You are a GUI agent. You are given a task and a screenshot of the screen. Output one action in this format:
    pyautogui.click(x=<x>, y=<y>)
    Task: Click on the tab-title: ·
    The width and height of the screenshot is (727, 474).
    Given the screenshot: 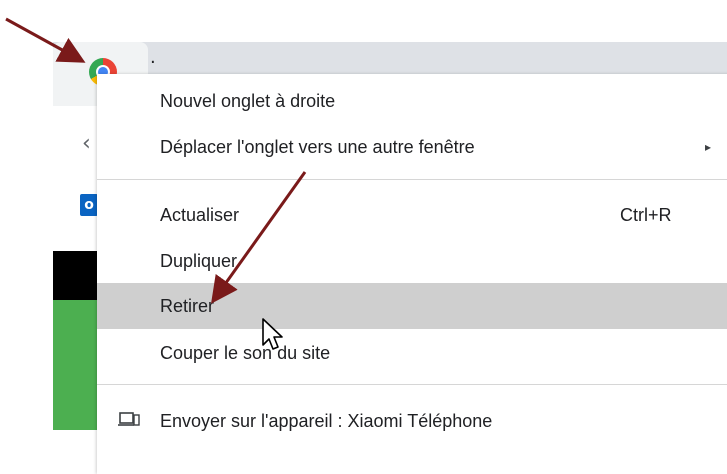 What is the action you would take?
    pyautogui.click(x=180, y=63)
    